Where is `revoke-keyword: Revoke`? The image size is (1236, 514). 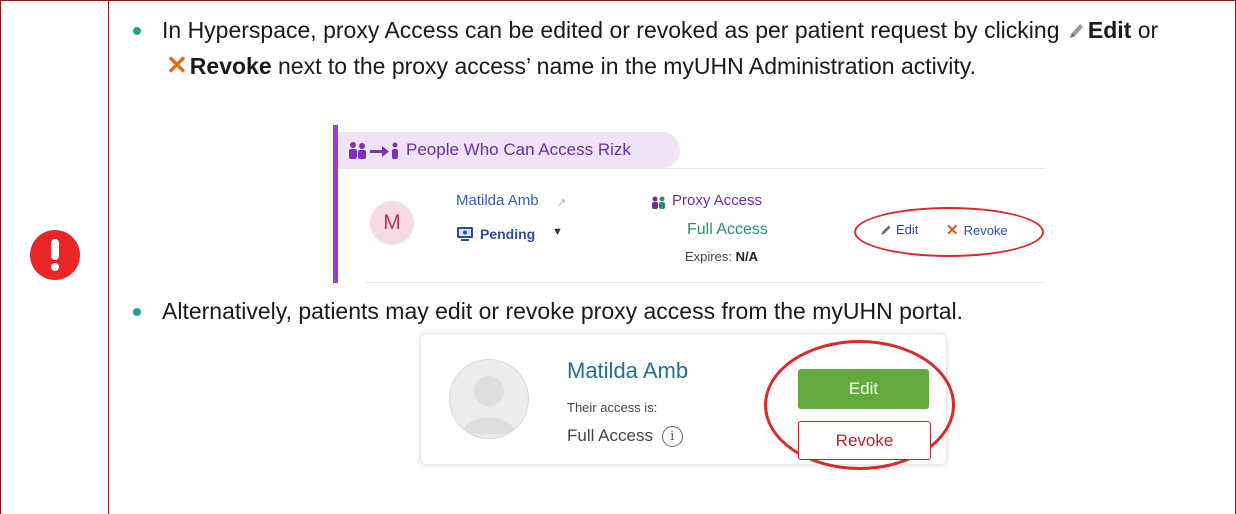 revoke-keyword: Revoke is located at coordinates (230, 66).